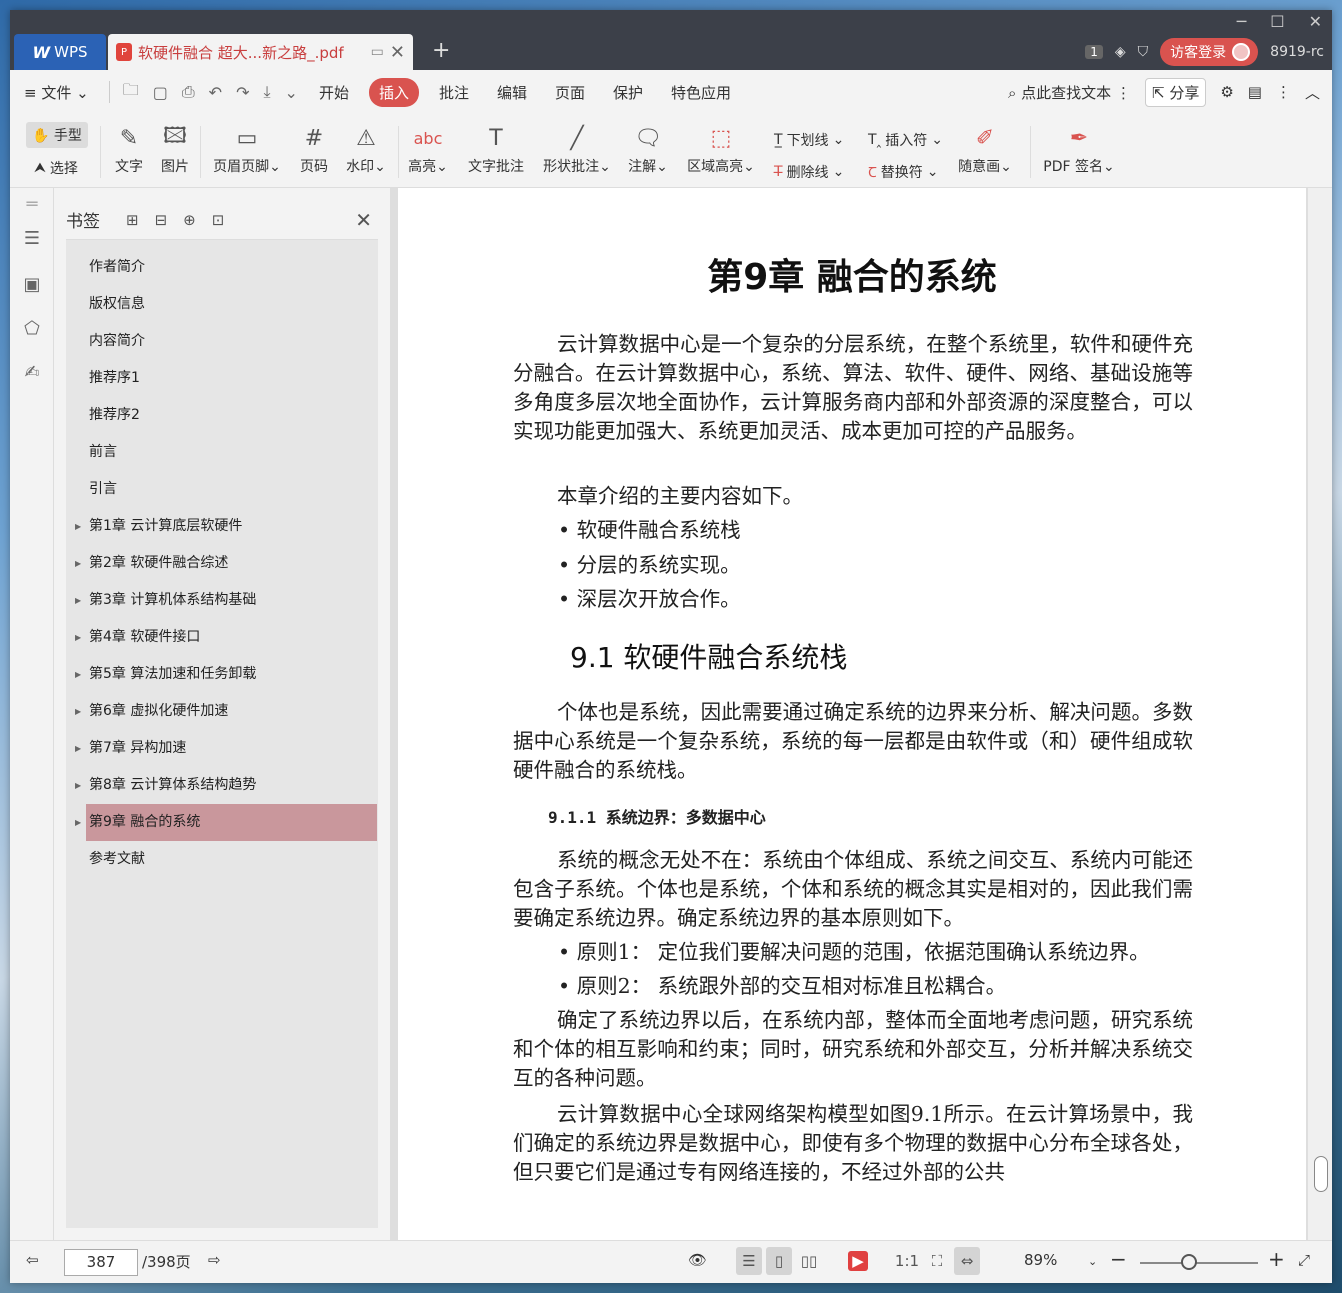 The height and width of the screenshot is (1293, 1342). I want to click on bookmark-item: ▶ 第3章 计算机体系结构基础, so click(222, 600).